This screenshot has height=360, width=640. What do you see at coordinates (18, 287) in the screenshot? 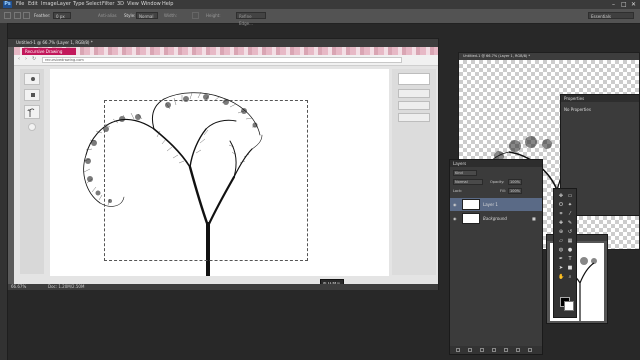
I see `zoom-level: 66.67%` at bounding box center [18, 287].